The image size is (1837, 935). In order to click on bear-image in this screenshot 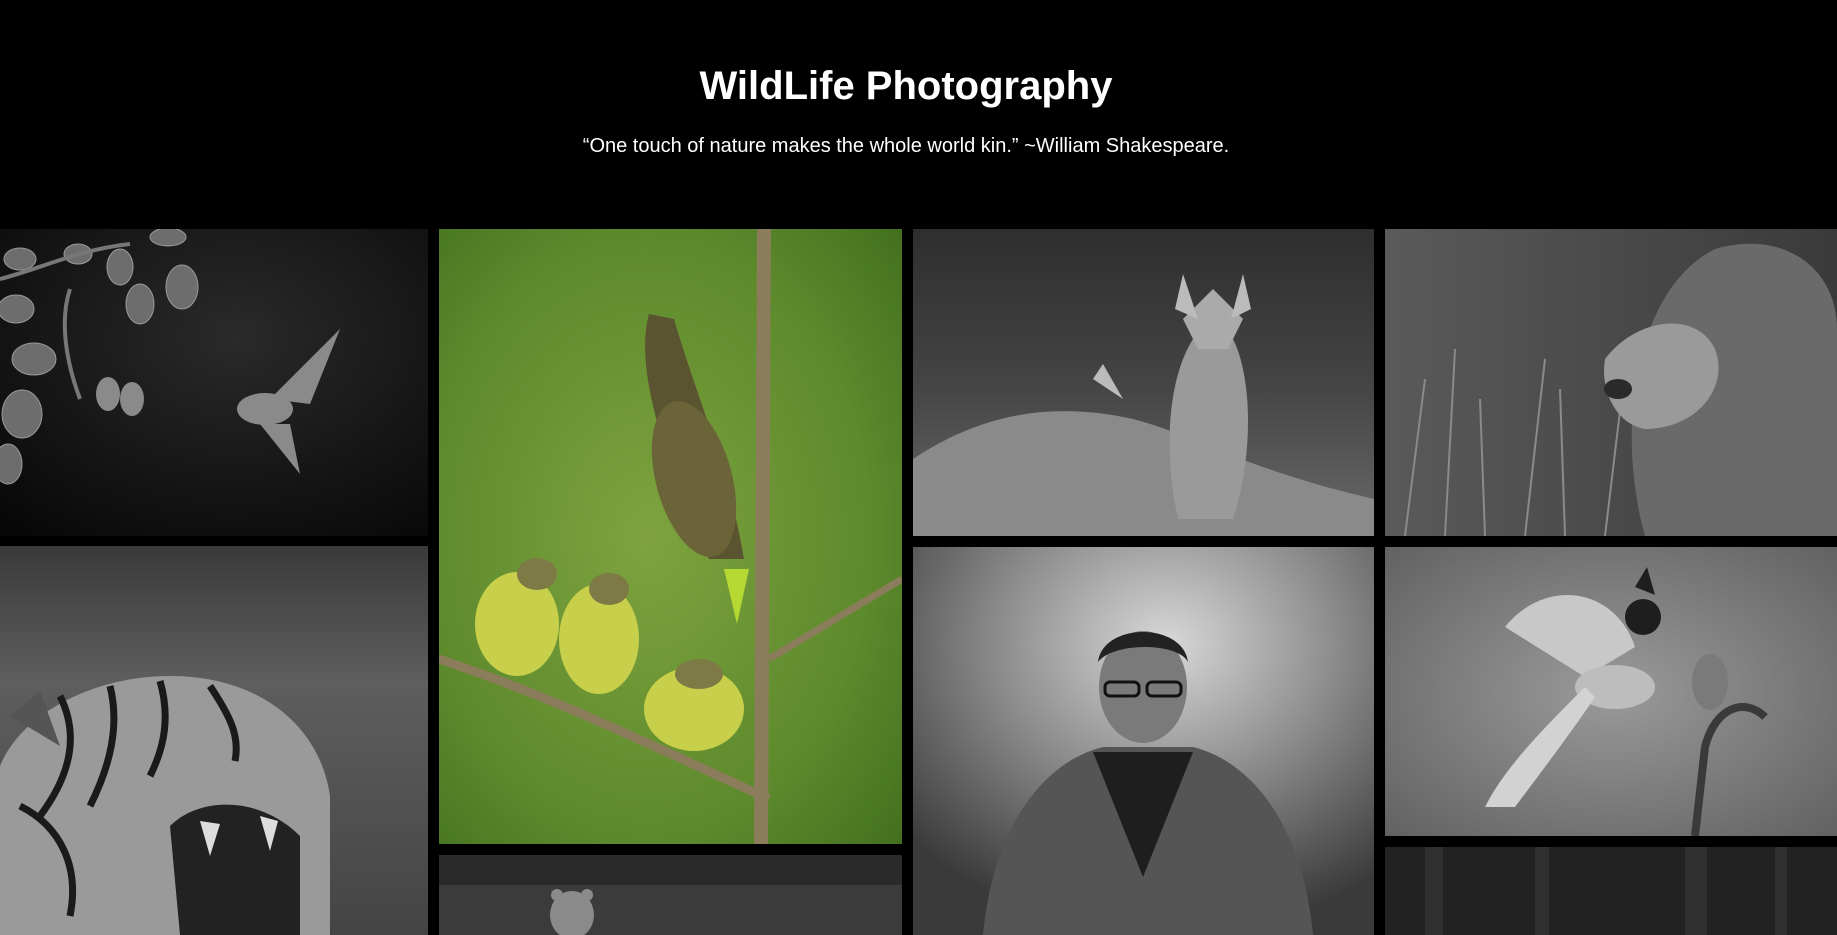, I will do `click(670, 895)`.